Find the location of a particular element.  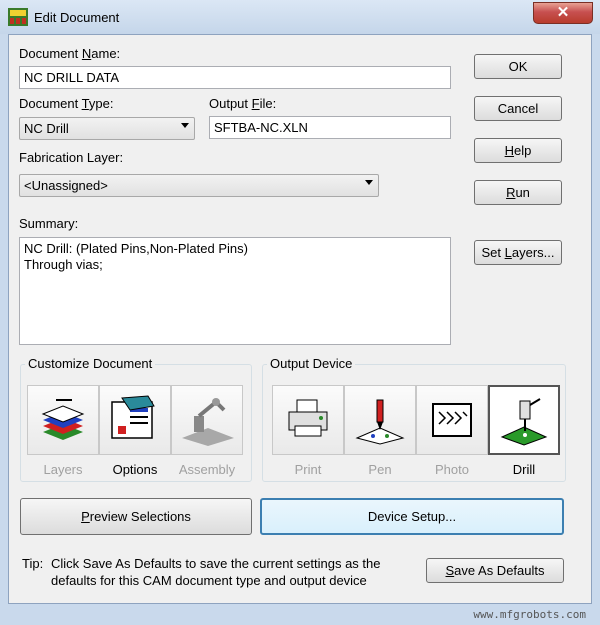

layers-tile-label: Layers is located at coordinates (63, 469).